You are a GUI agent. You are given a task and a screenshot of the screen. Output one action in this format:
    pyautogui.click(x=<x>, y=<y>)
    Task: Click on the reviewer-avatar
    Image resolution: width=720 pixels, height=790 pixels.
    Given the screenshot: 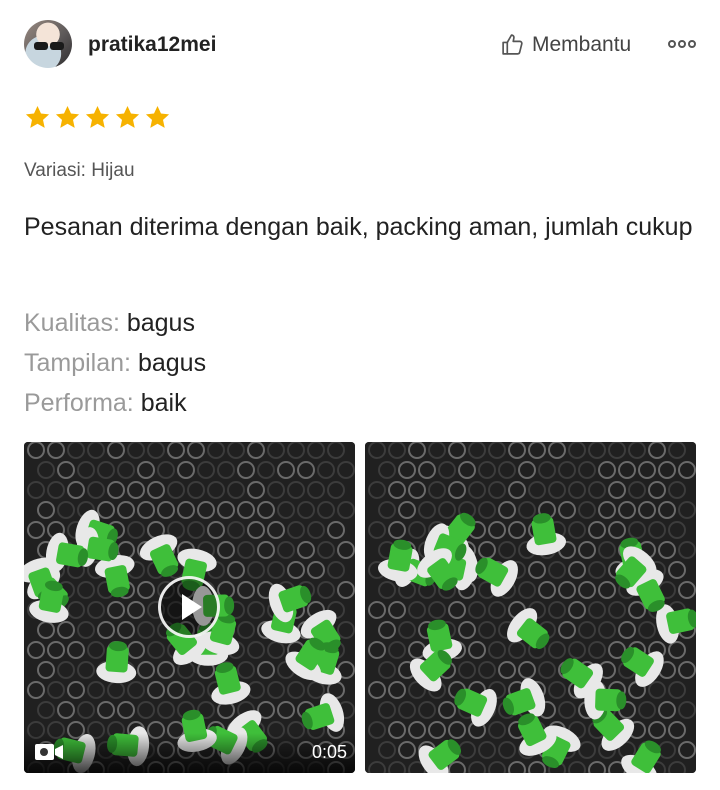 What is the action you would take?
    pyautogui.click(x=48, y=44)
    